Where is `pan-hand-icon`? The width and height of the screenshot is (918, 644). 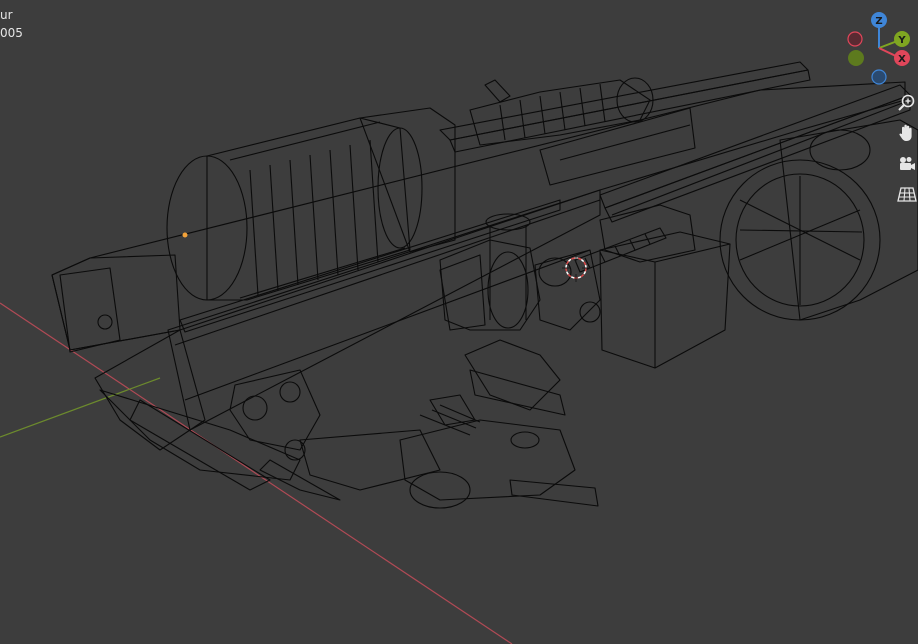
pan-hand-icon is located at coordinates (905, 132).